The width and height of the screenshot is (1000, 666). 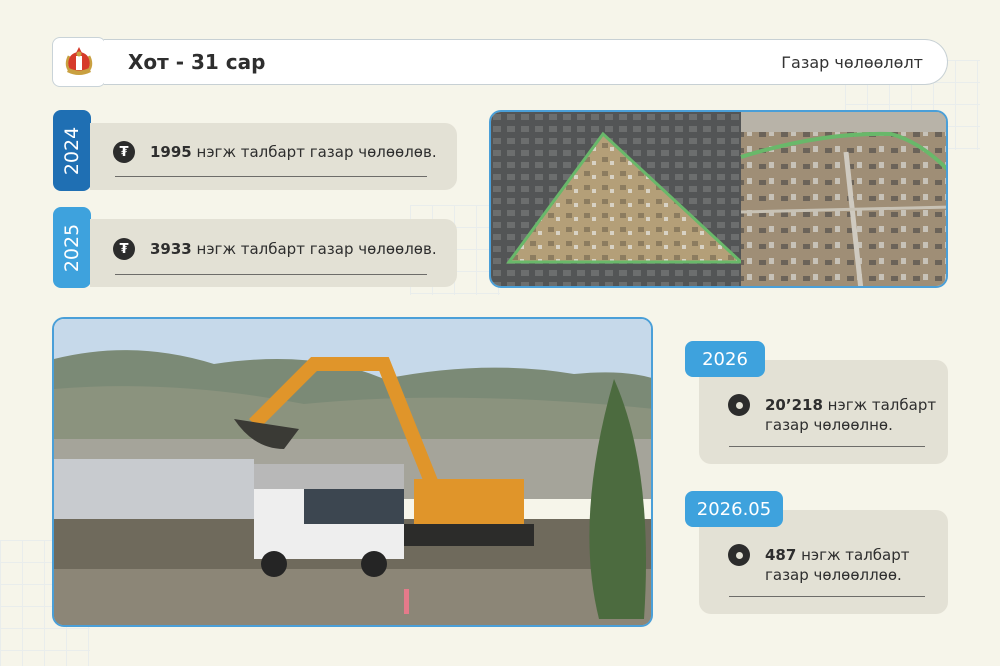 I want to click on info-card-2025: ₮ 3933 нэгж талбарт газар чөлөөлөв., so click(x=273, y=253).